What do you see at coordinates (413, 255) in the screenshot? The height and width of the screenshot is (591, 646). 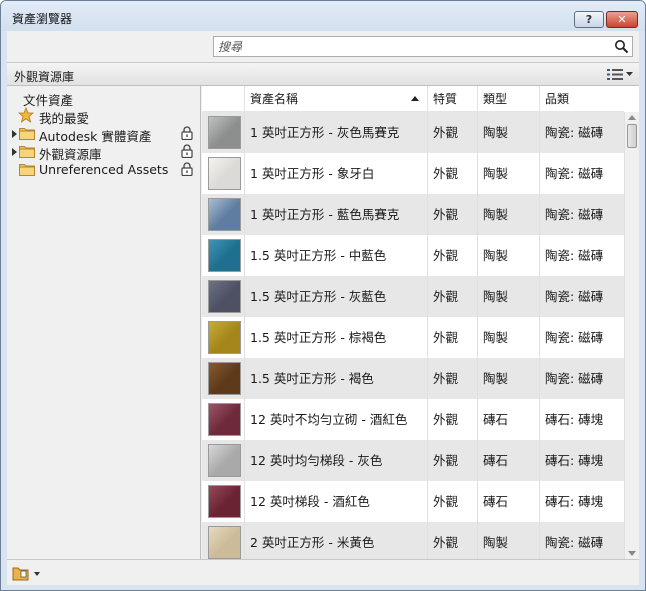 I see `table-row: 1.5 英吋正方形 - 中藍色 外觀 陶製 陶瓷: 磁磚` at bounding box center [413, 255].